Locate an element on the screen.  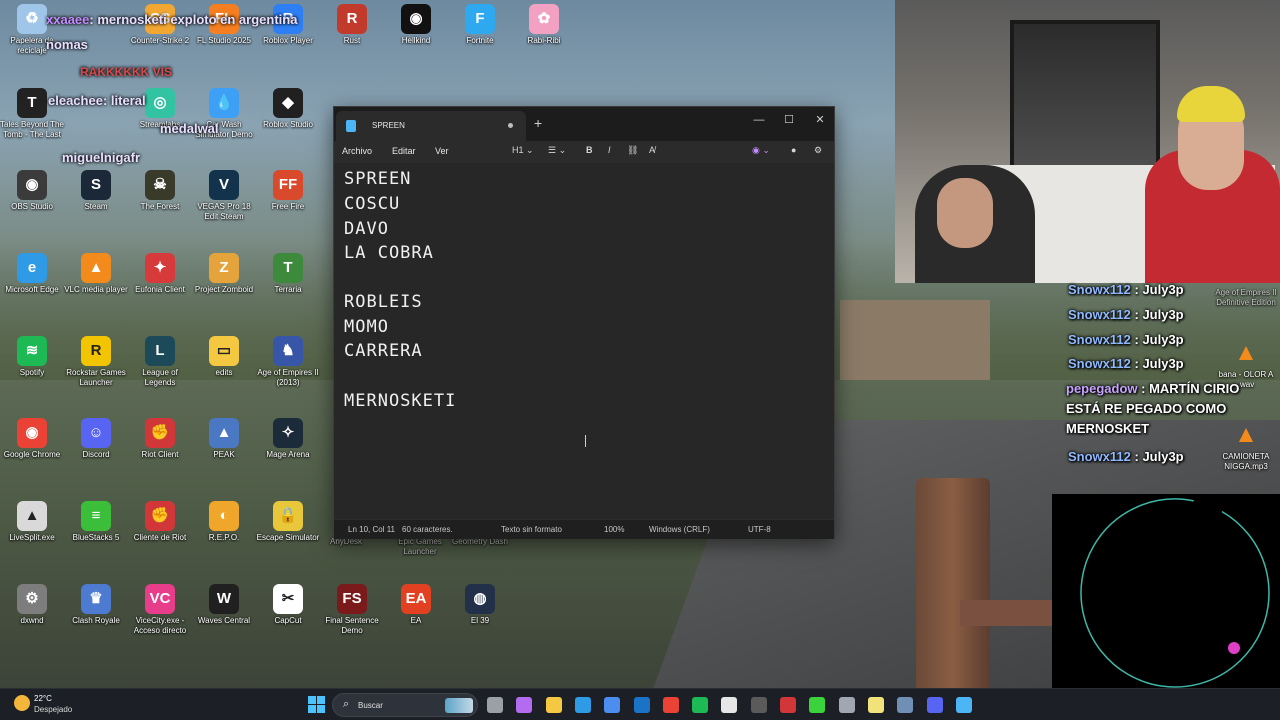
desktop-icon-edits: ▭ edits is located at coordinates (224, 357).